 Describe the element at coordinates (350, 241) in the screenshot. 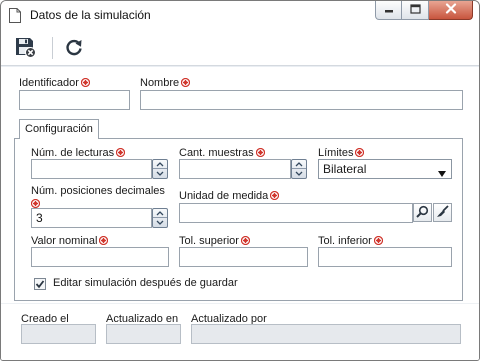

I see `tol-inferior-label: Tol. inferior` at that location.